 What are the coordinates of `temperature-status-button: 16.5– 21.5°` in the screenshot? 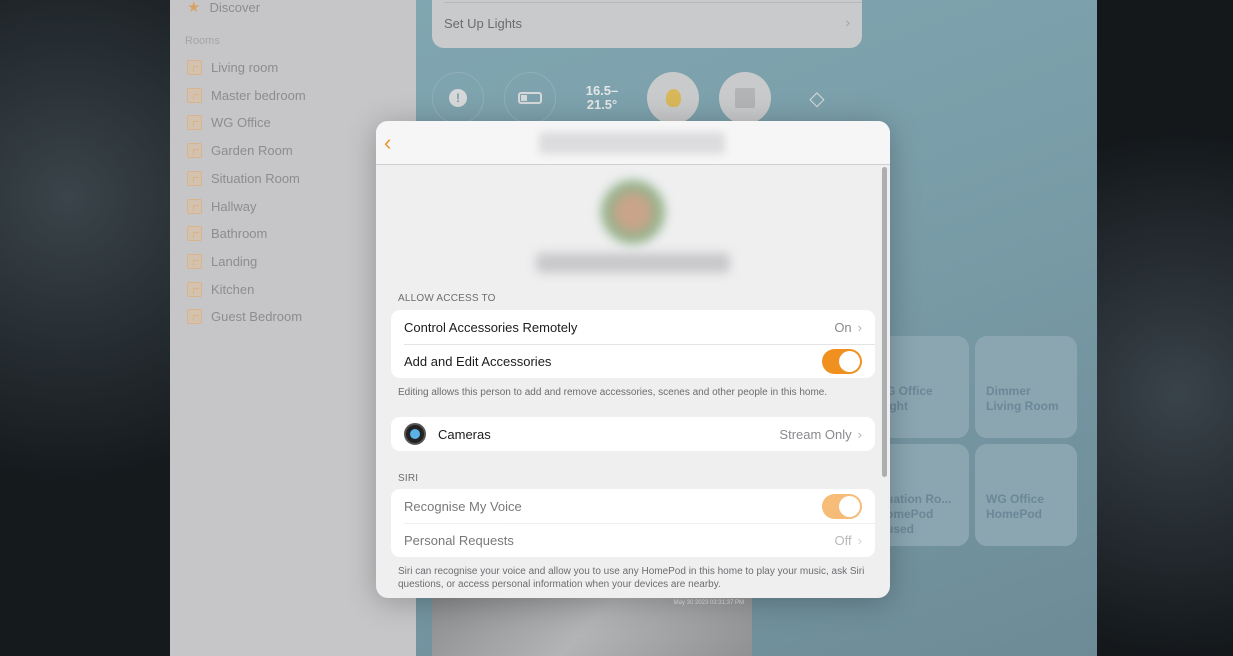 It's located at (602, 98).